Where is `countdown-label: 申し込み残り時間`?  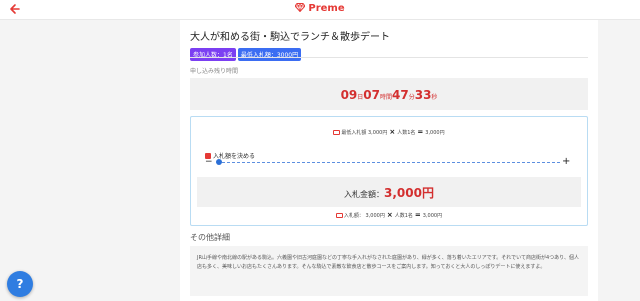
countdown-label: 申し込み残り時間 is located at coordinates (214, 71).